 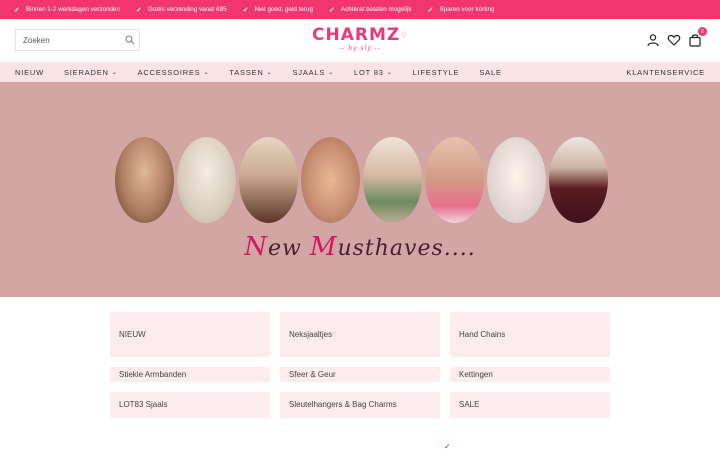 What do you see at coordinates (516, 180) in the screenshot?
I see `hero-image-candle` at bounding box center [516, 180].